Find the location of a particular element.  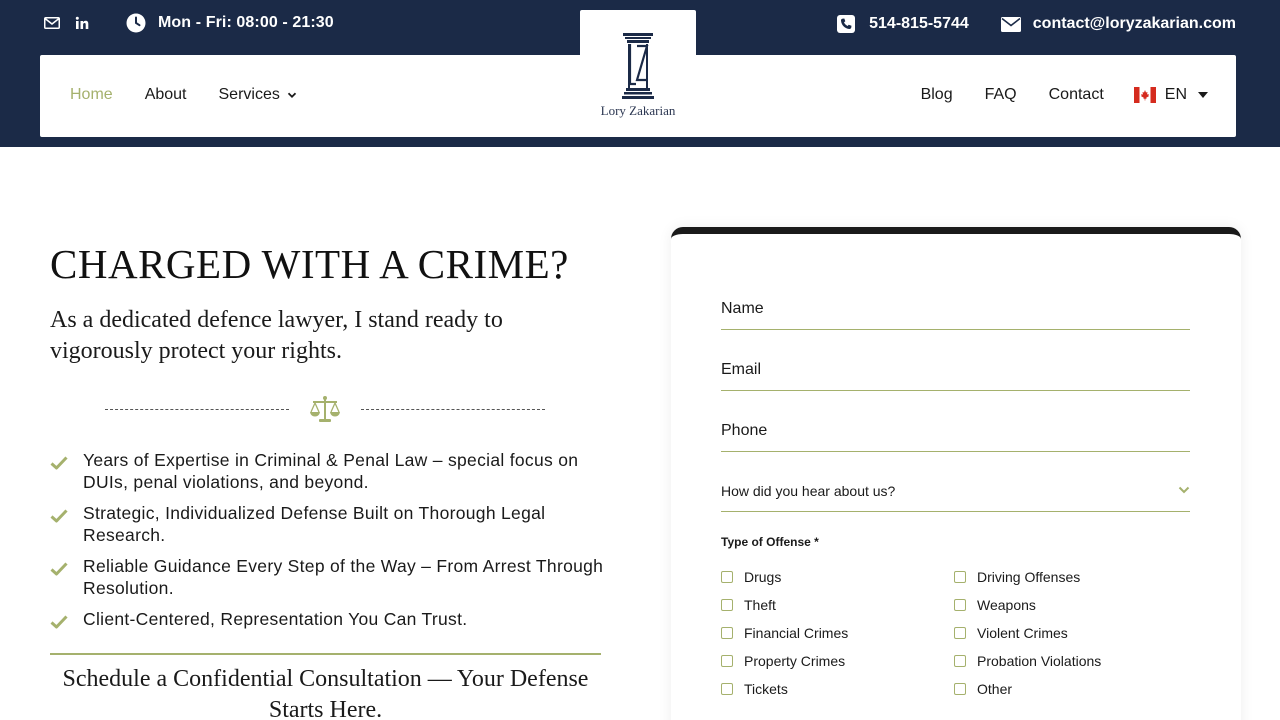

checkbox-other: Other is located at coordinates (983, 689).